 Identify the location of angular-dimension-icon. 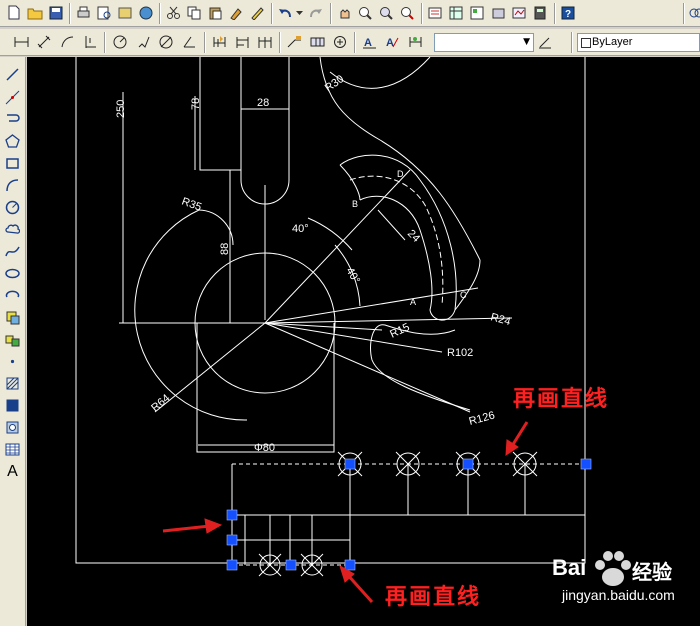
(189, 41).